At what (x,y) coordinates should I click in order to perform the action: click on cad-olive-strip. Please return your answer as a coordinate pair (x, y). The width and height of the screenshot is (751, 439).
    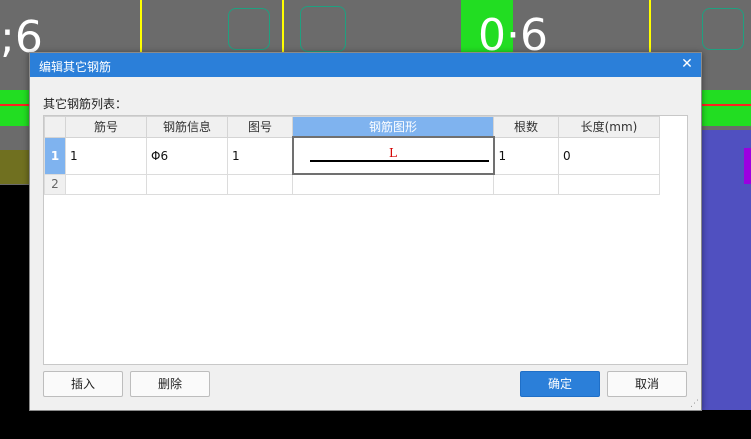
    Looking at the image, I should click on (14, 167).